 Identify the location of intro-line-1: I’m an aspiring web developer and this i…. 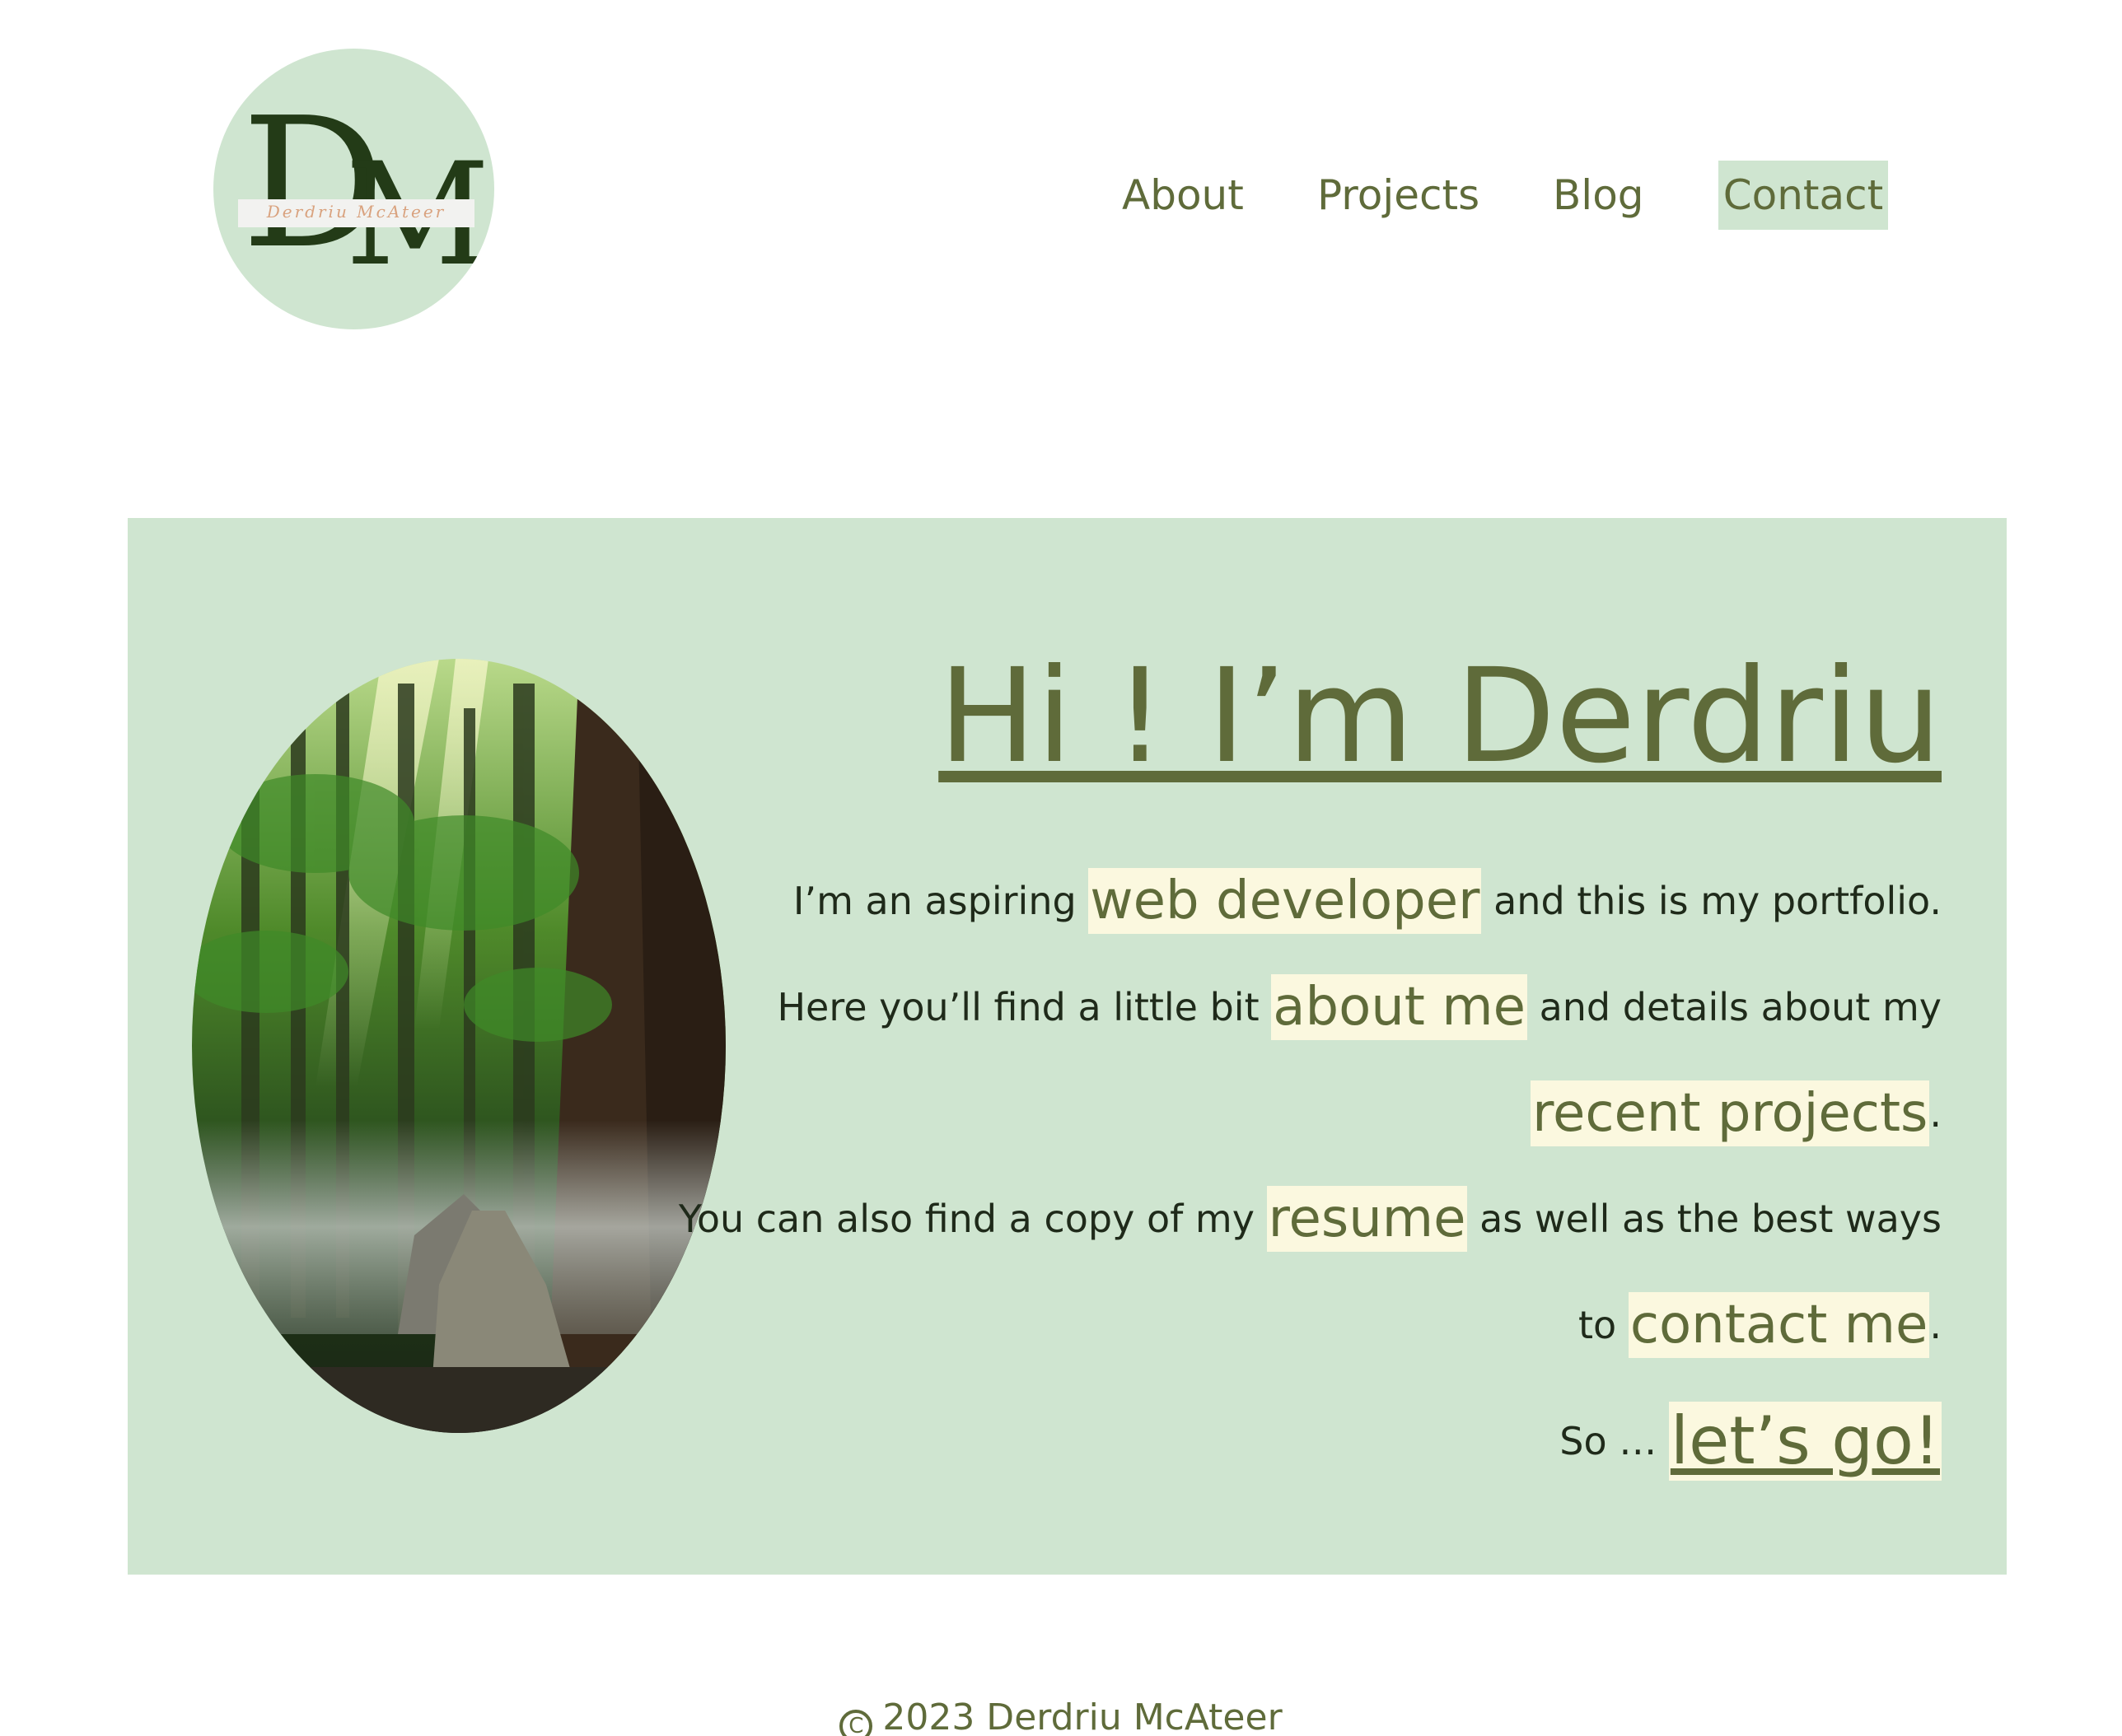
(1367, 901).